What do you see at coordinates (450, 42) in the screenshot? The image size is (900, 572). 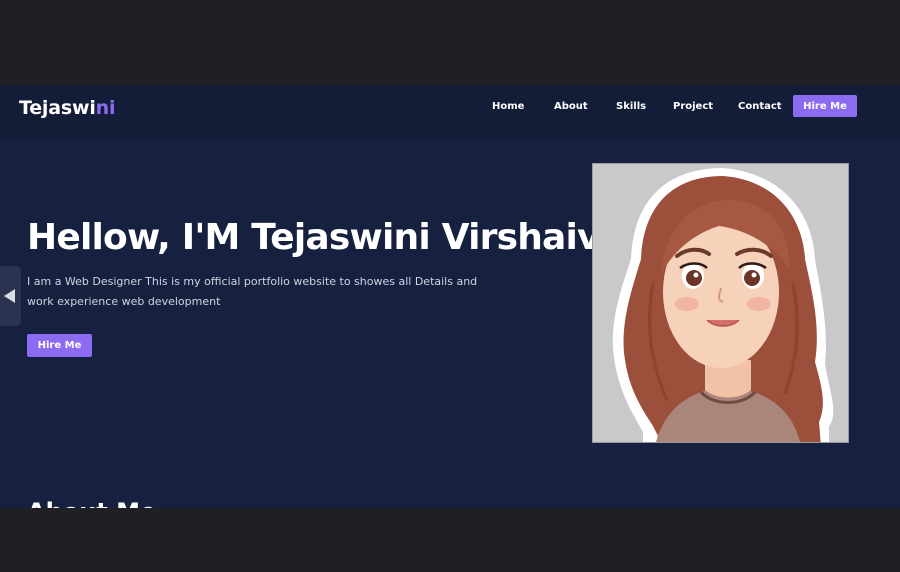 I see `screen-top-letterbox` at bounding box center [450, 42].